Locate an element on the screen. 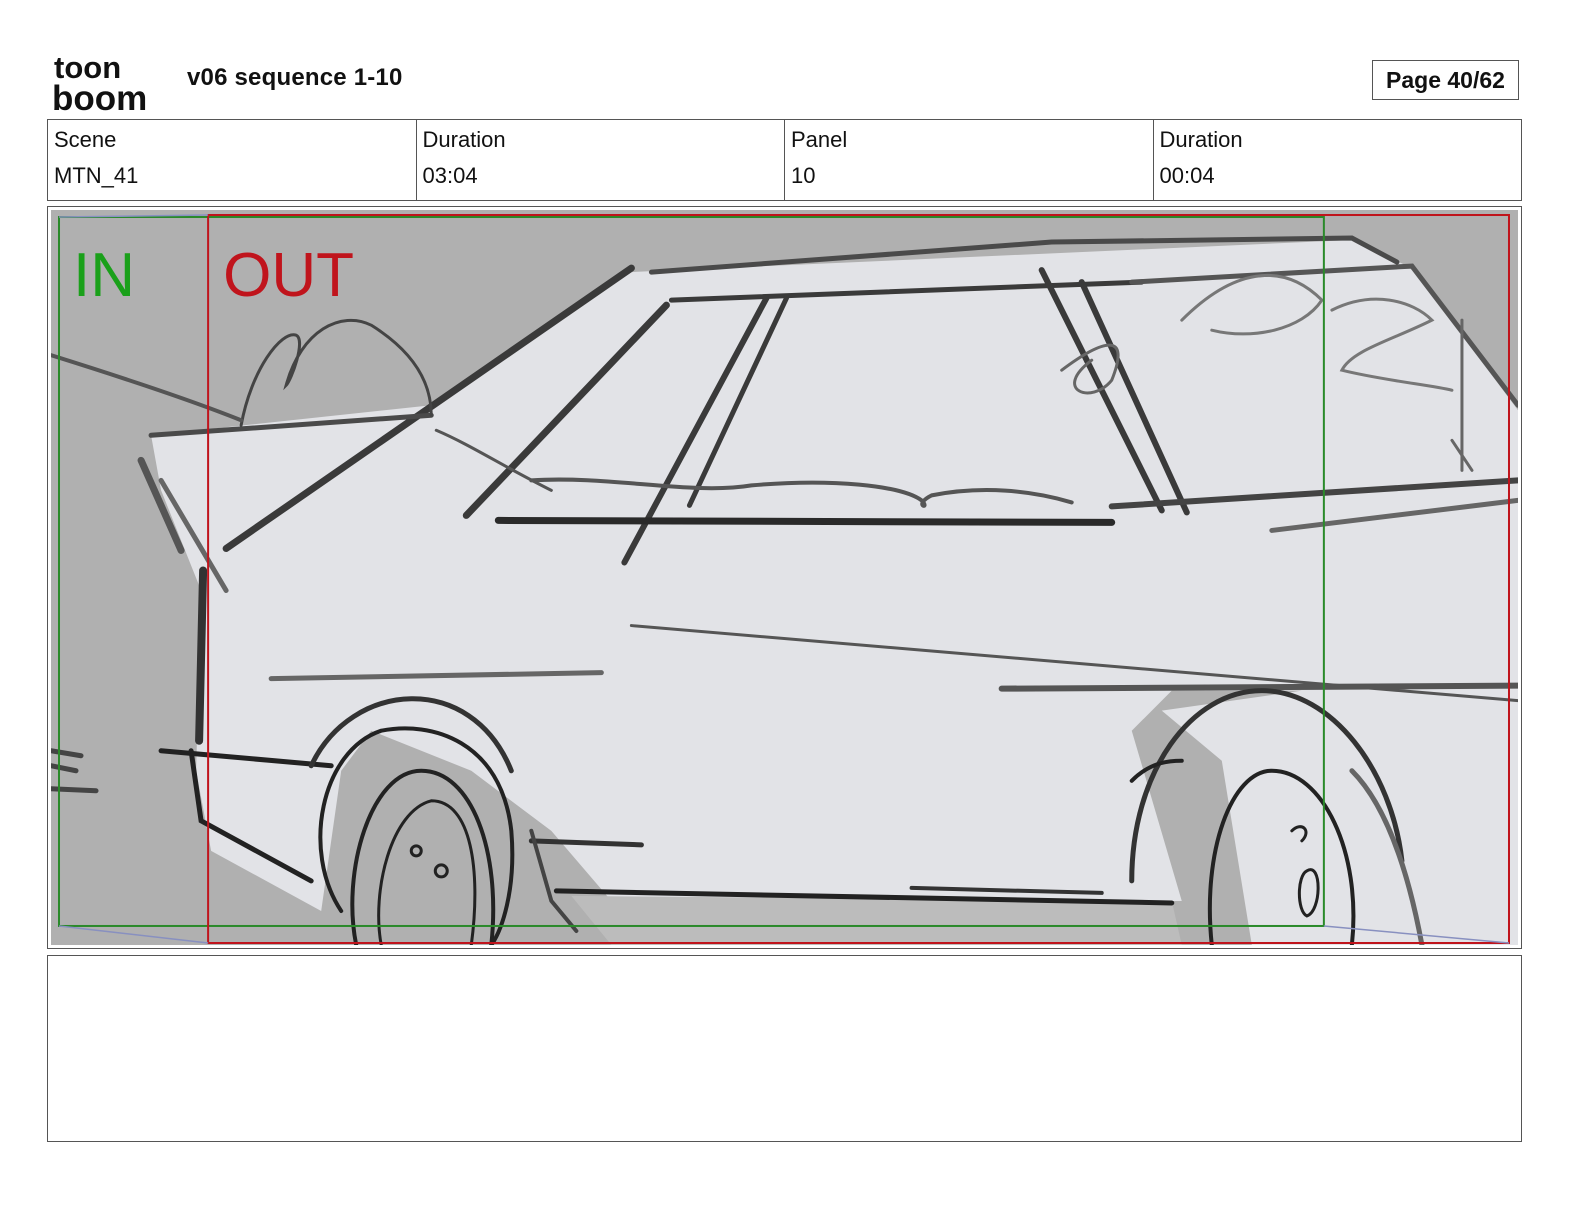  panel-label: Panel is located at coordinates (819, 139).